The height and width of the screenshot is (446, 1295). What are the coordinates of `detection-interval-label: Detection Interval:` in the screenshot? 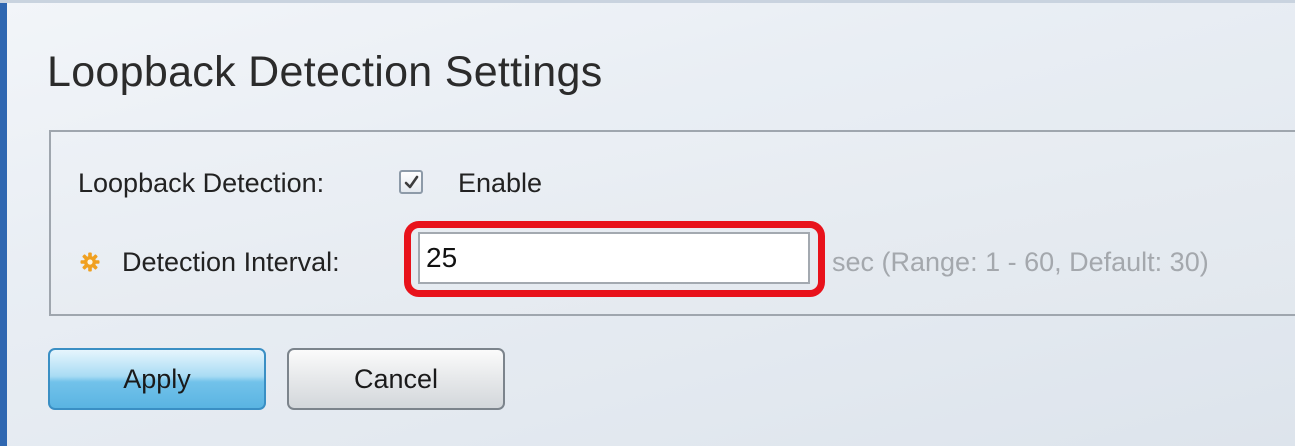 It's located at (231, 262).